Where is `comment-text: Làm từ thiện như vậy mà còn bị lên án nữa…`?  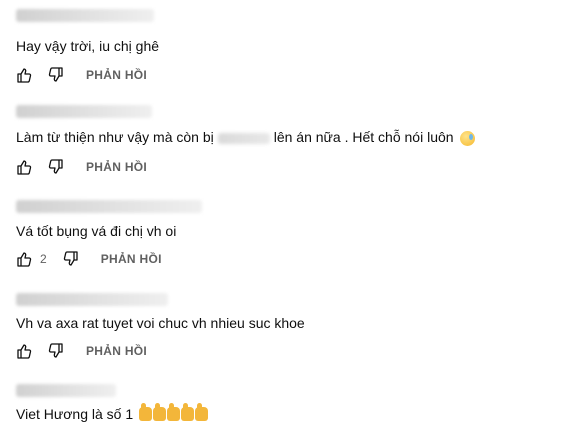 comment-text: Làm từ thiện như vậy mà còn bị lên án nữa… is located at coordinates (246, 137).